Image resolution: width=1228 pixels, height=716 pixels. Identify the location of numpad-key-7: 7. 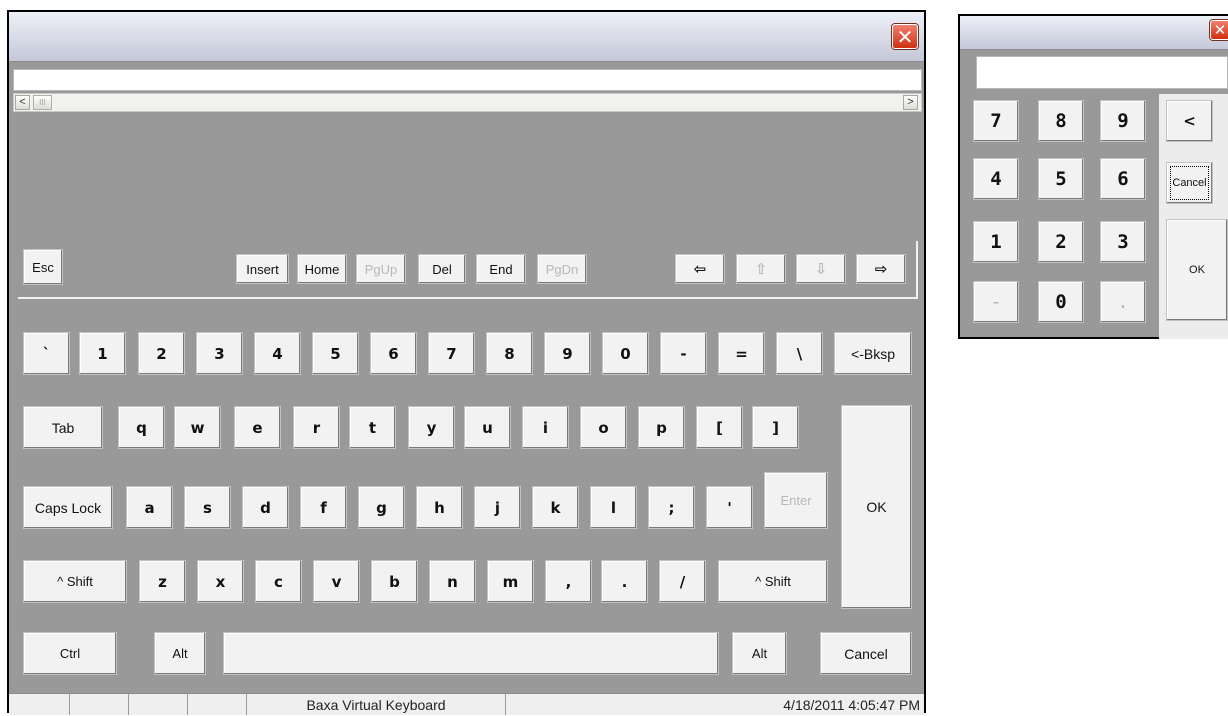
(996, 121).